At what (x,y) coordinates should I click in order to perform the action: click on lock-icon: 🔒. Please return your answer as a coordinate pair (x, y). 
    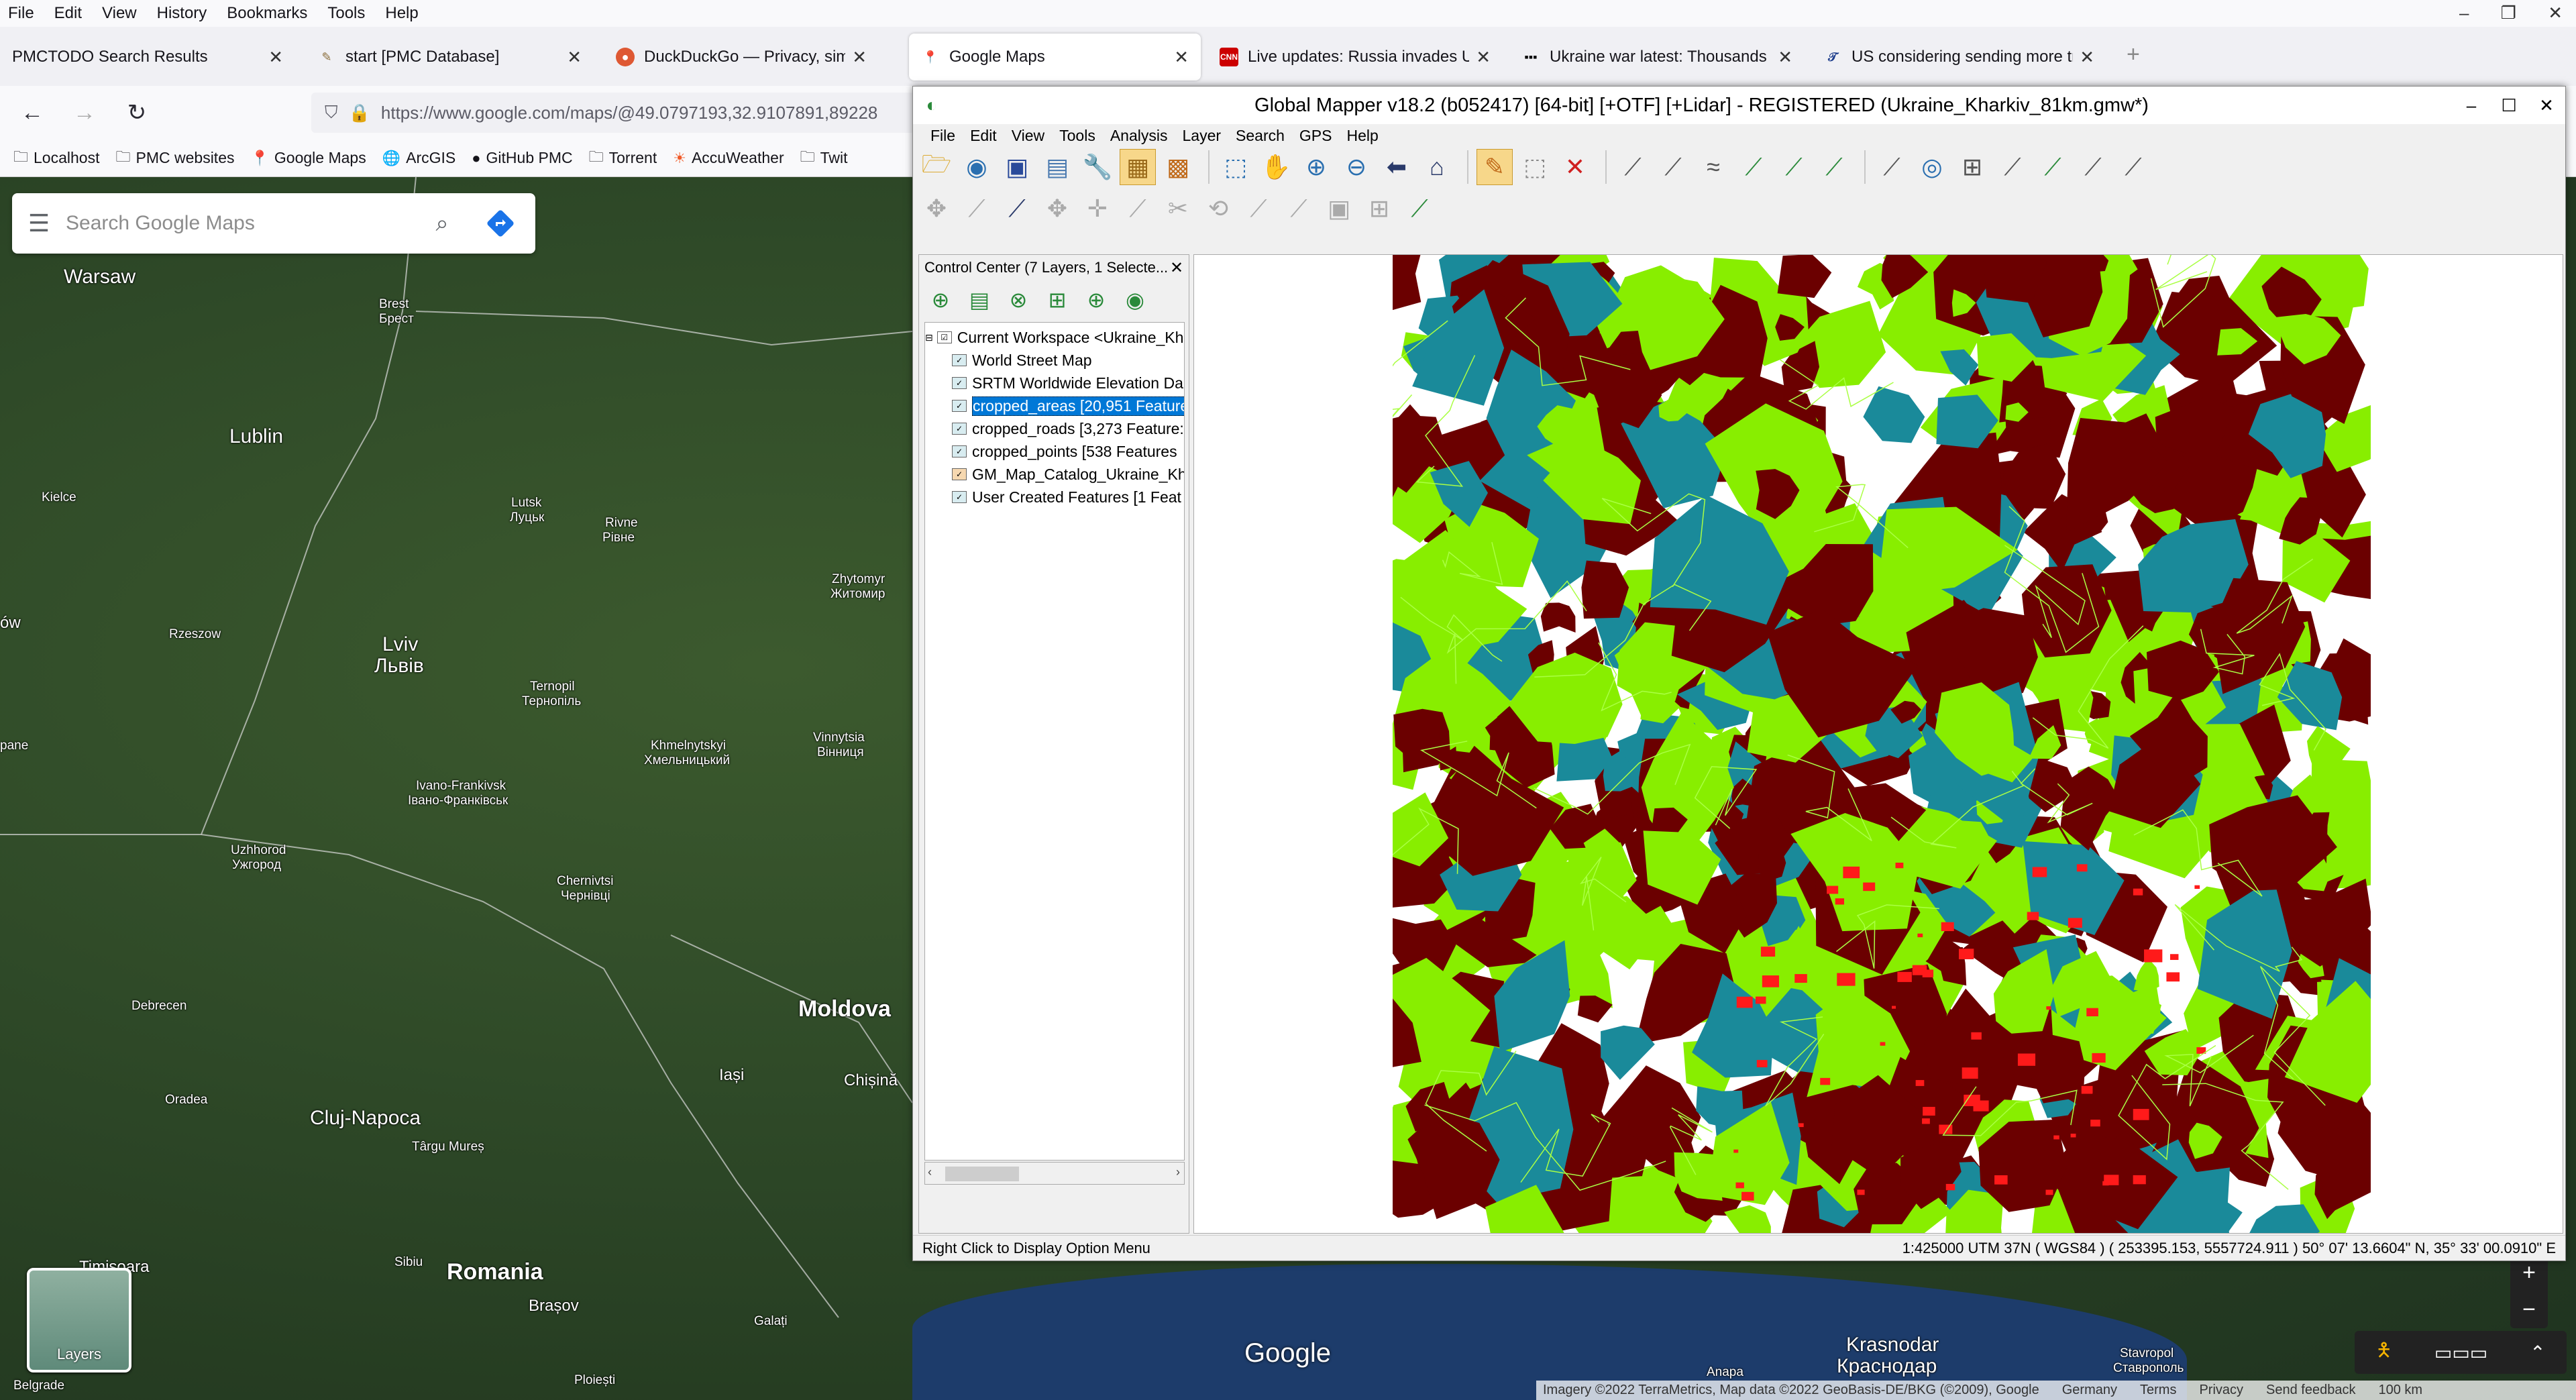
    Looking at the image, I should click on (359, 113).